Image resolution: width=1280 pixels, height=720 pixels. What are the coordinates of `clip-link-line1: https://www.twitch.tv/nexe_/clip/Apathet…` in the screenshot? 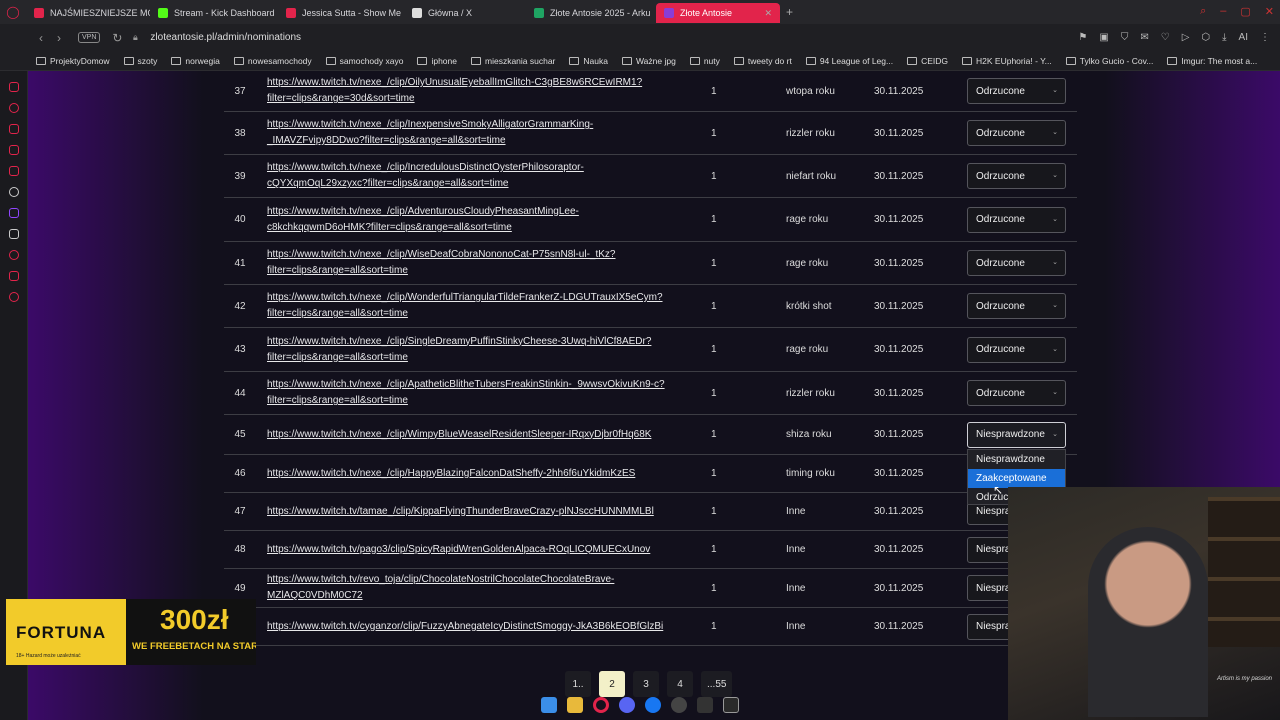 It's located at (466, 385).